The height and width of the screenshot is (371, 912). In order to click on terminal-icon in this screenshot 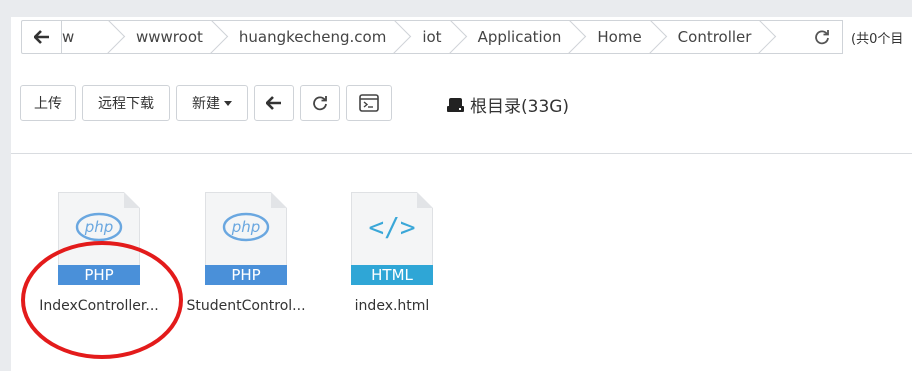, I will do `click(369, 103)`.